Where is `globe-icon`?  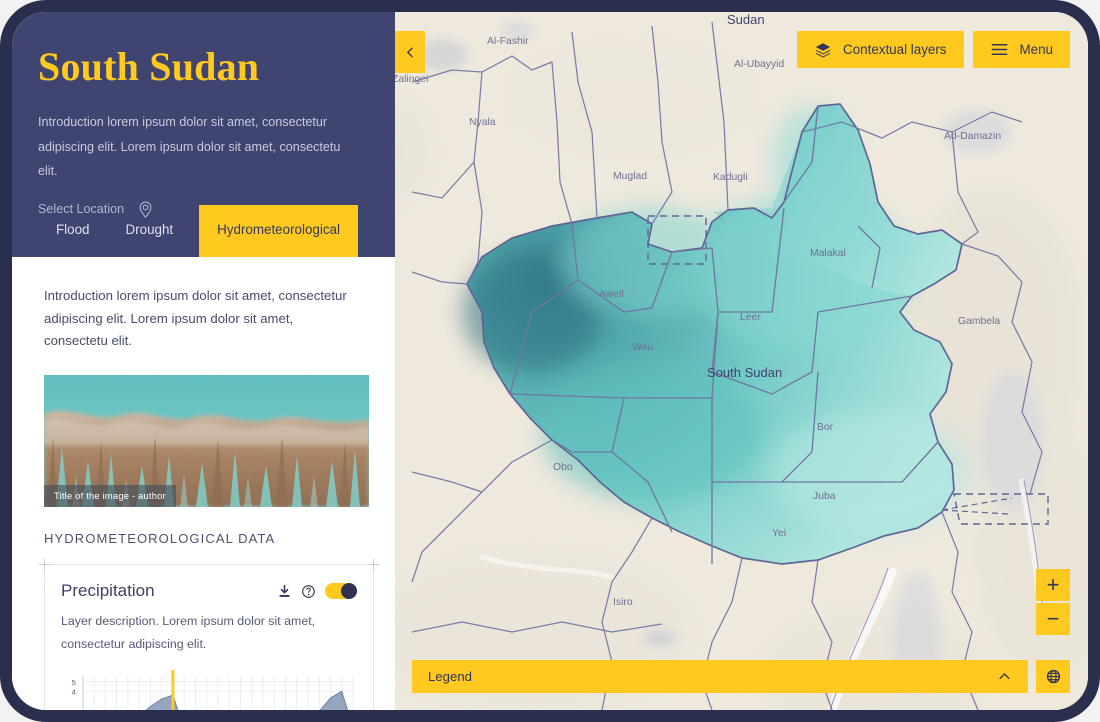
globe-icon is located at coordinates (1053, 676).